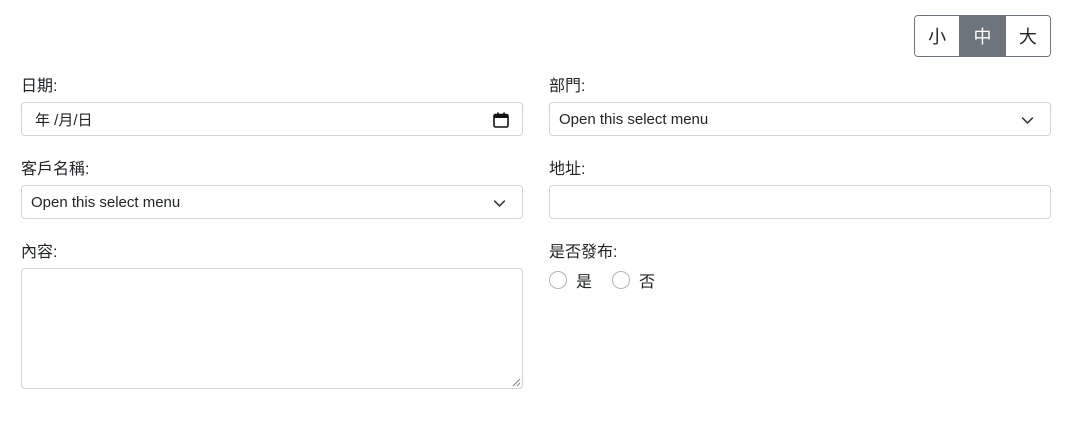 The width and height of the screenshot is (1075, 424). Describe the element at coordinates (647, 282) in the screenshot. I see `publish-no-label: 否` at that location.